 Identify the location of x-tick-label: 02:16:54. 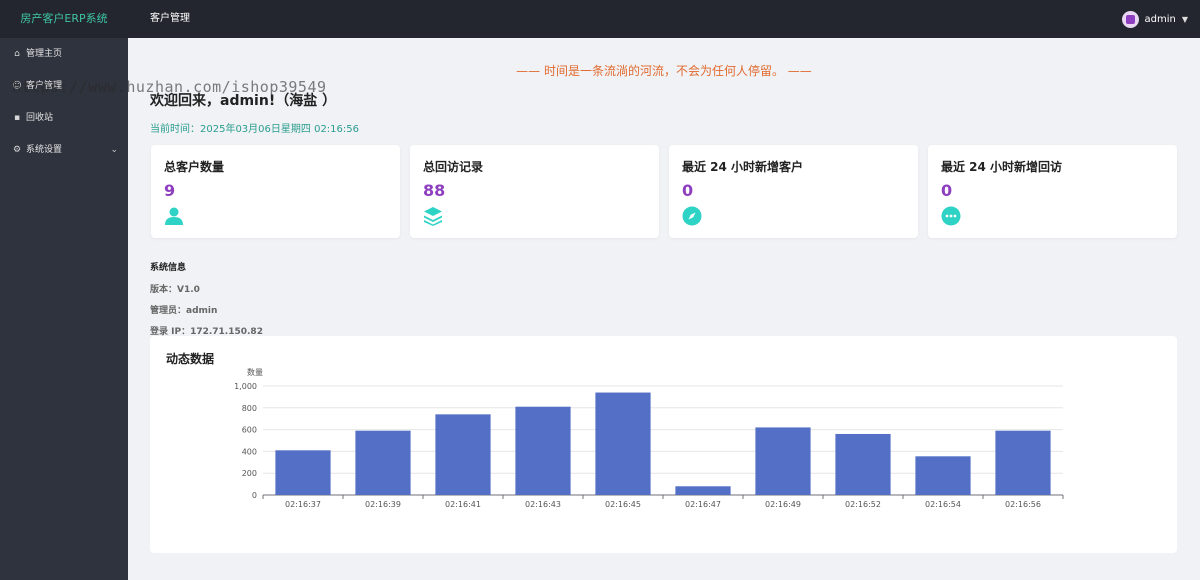
(943, 504).